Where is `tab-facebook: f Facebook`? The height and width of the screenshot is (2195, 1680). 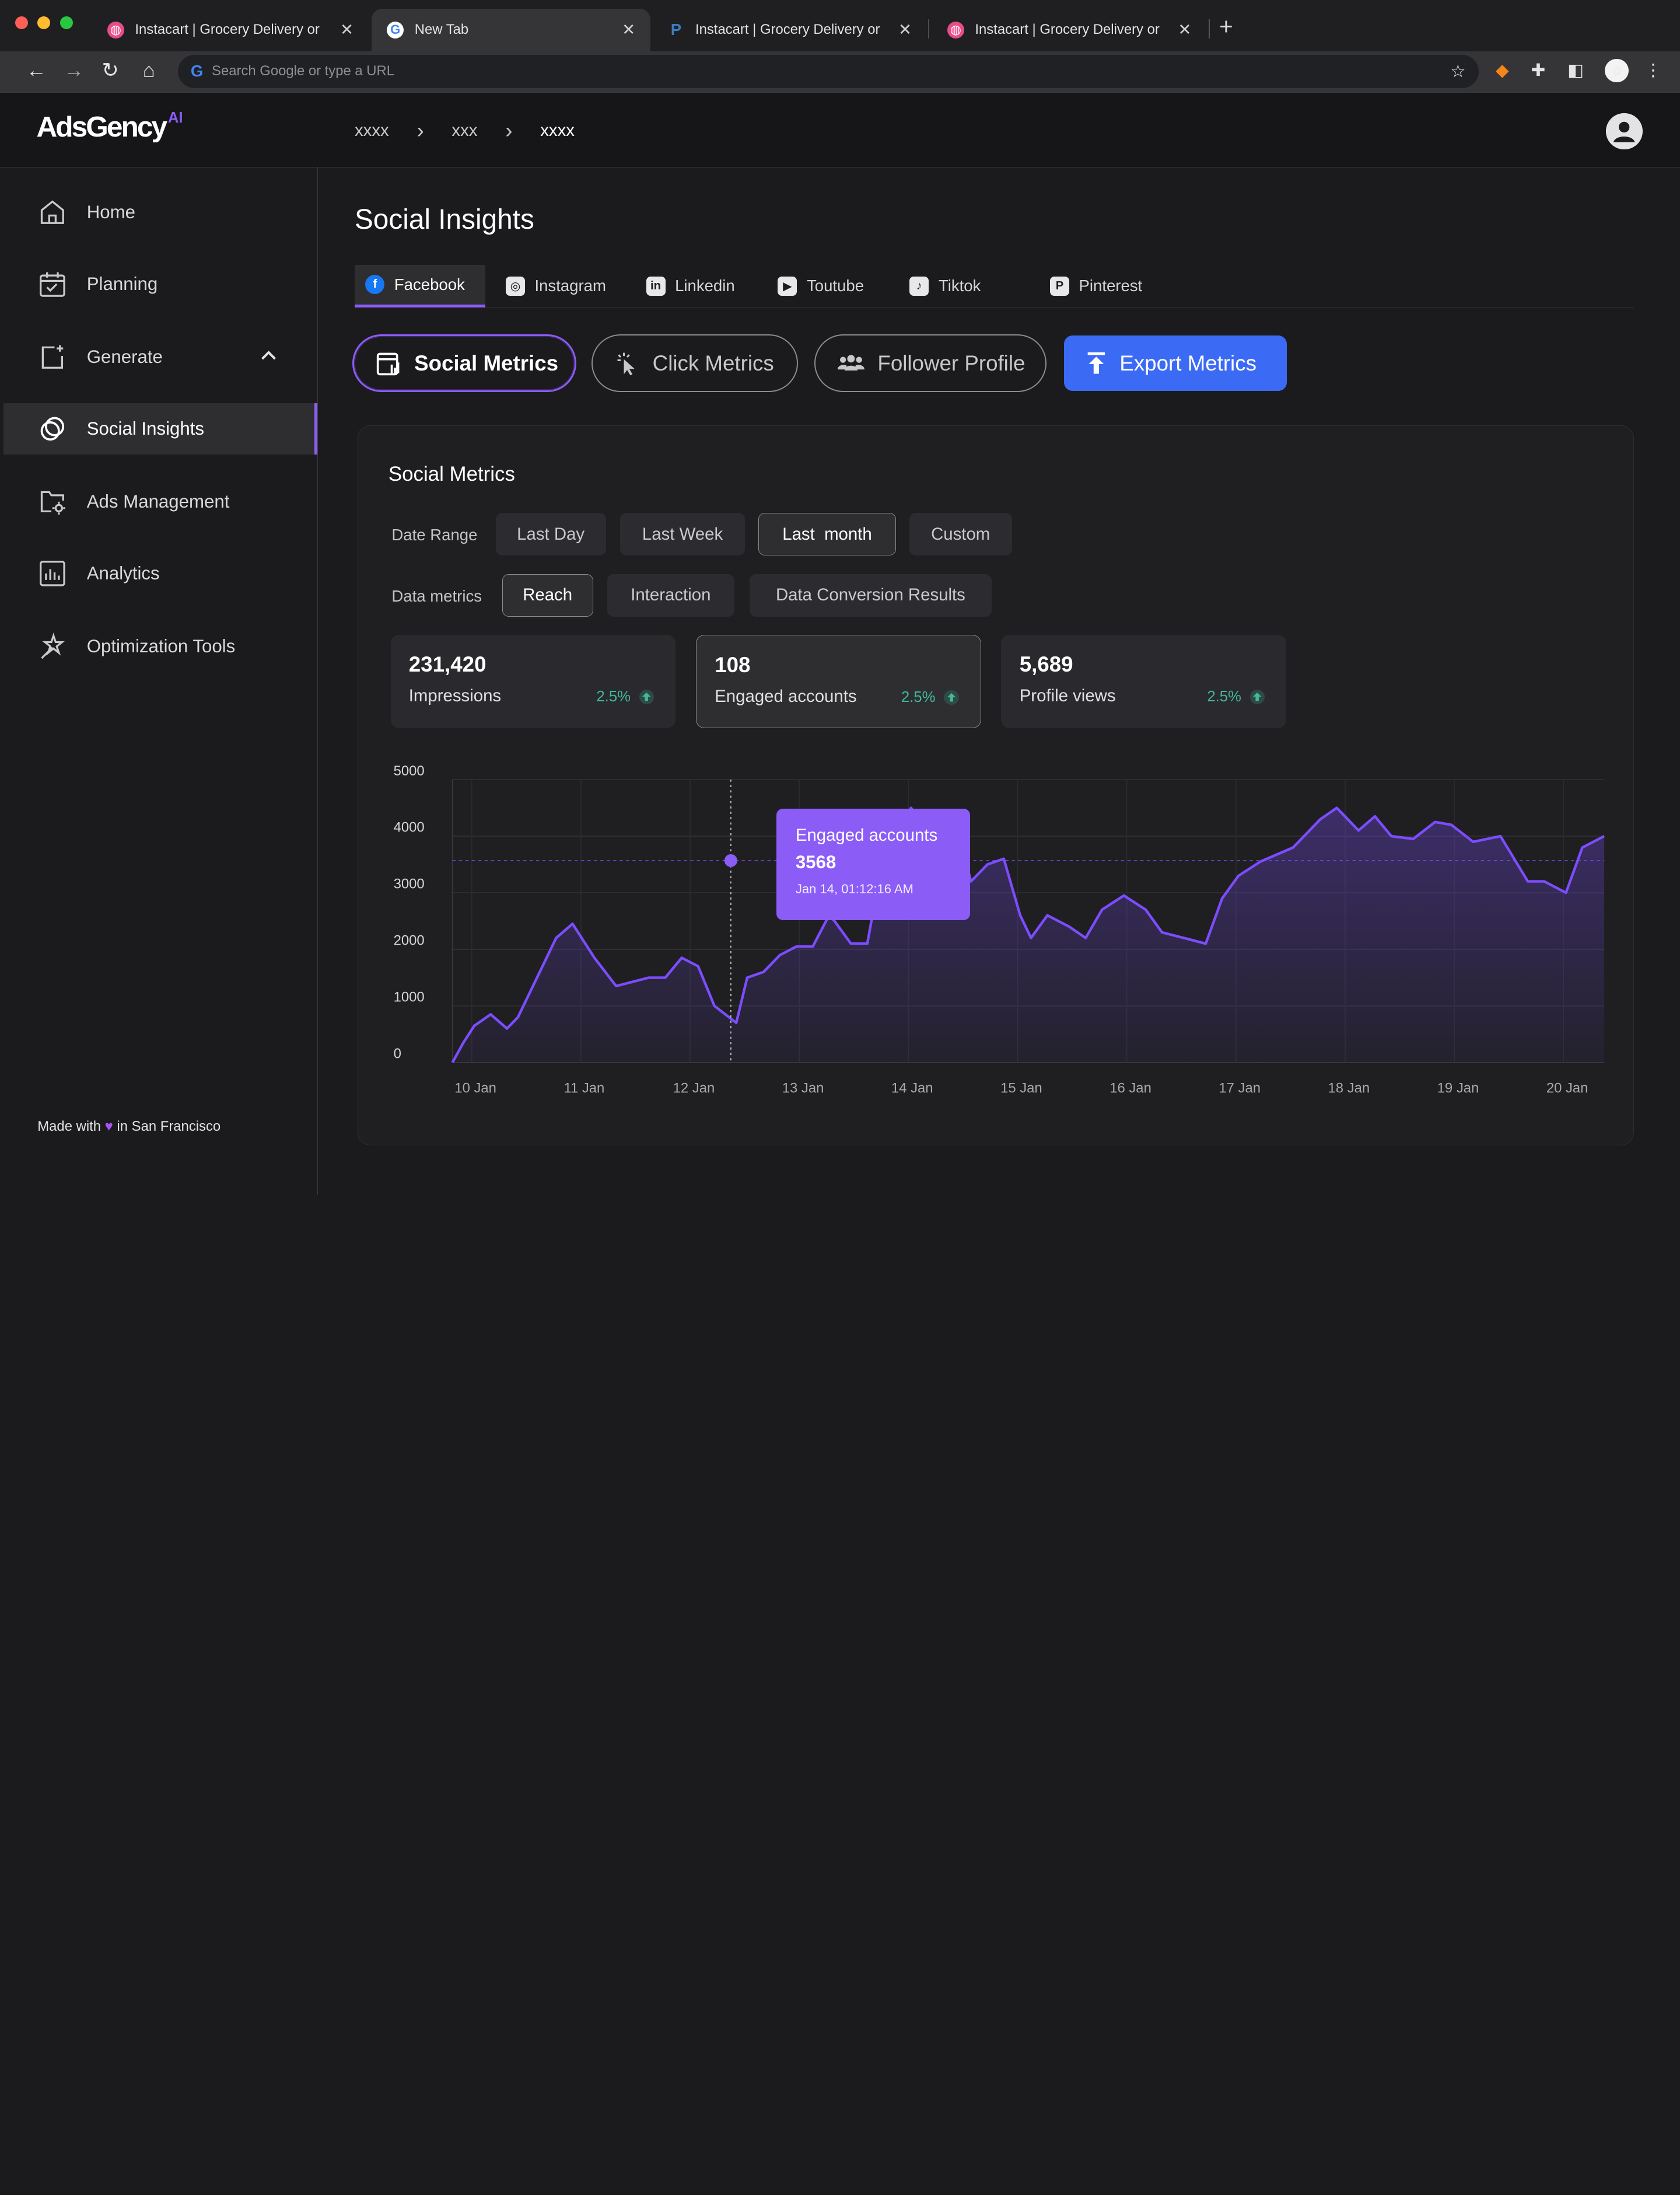
tab-facebook: f Facebook is located at coordinates (419, 286).